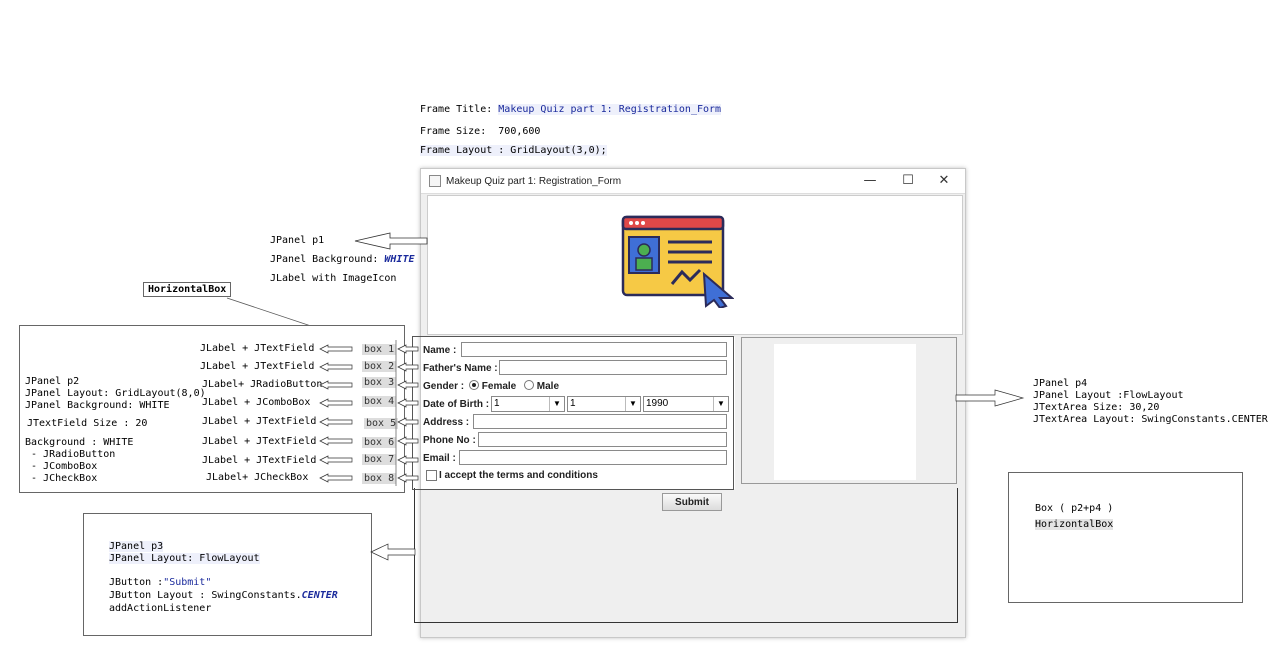 This screenshot has height=668, width=1280. What do you see at coordinates (1125, 537) in the screenshot?
I see `box-note` at bounding box center [1125, 537].